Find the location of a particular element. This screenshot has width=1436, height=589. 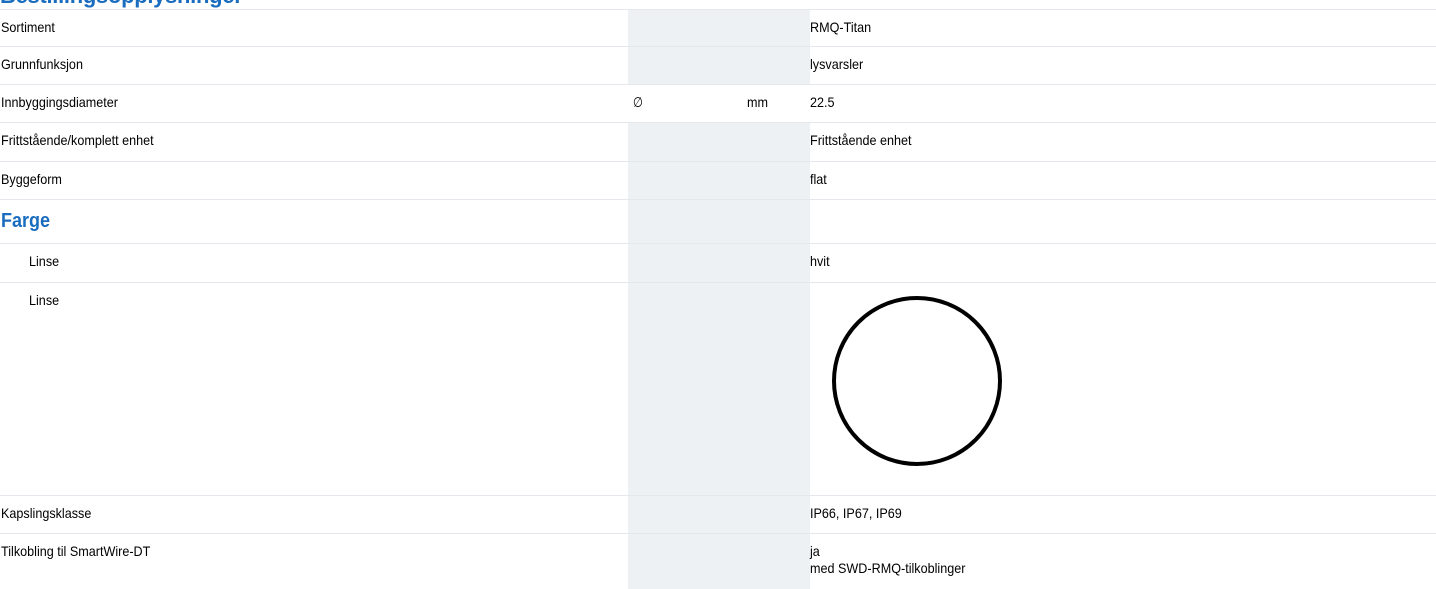

group-row-farge: Farge is located at coordinates (718, 222).